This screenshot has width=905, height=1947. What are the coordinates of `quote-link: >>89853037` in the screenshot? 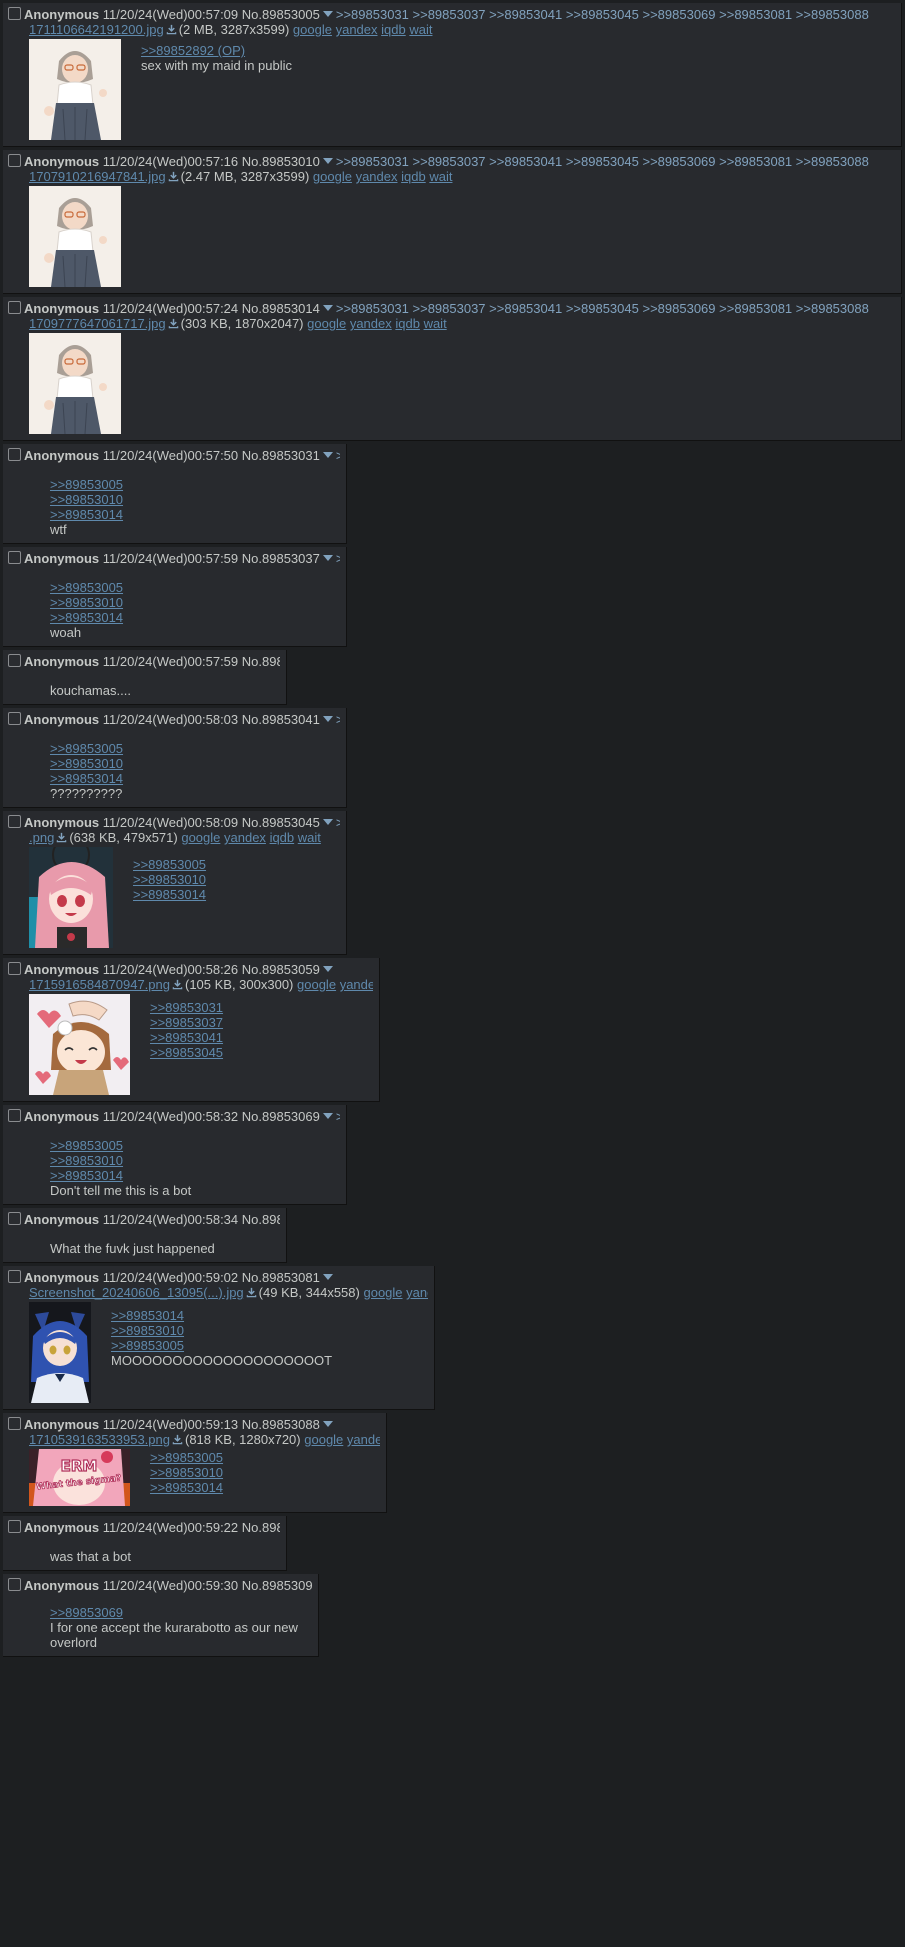 It's located at (186, 1022).